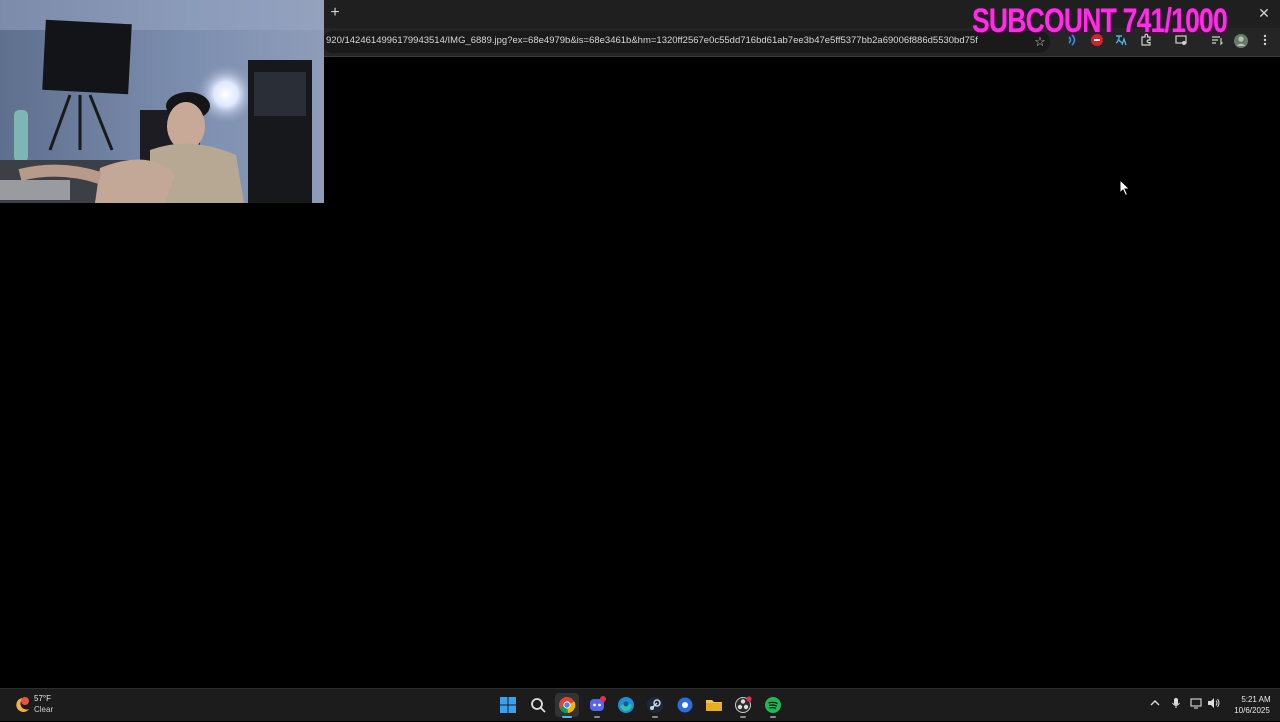 The image size is (1280, 722). What do you see at coordinates (1155, 705) in the screenshot?
I see `show-hidden-icons-chevron-icon` at bounding box center [1155, 705].